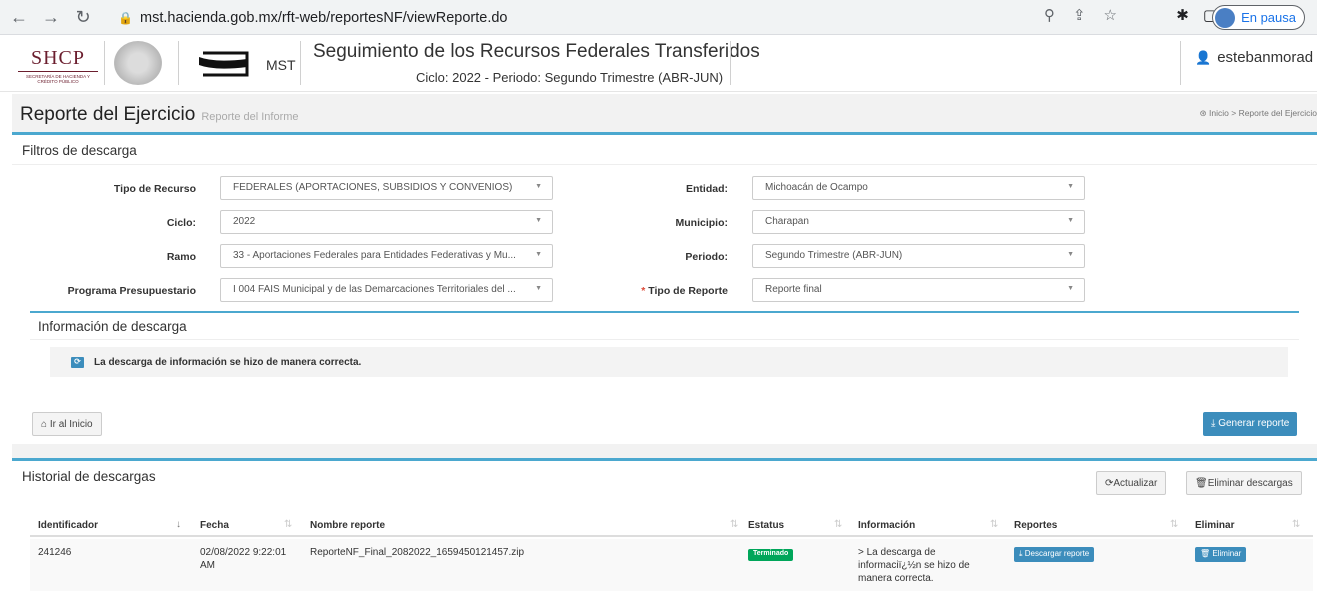 This screenshot has height=591, width=1317. What do you see at coordinates (1203, 57) in the screenshot?
I see `user-icon: 👤` at bounding box center [1203, 57].